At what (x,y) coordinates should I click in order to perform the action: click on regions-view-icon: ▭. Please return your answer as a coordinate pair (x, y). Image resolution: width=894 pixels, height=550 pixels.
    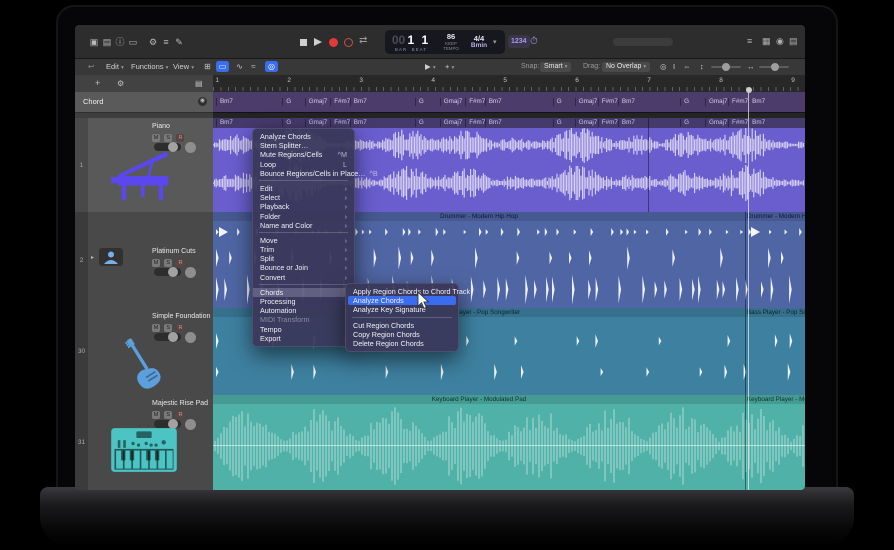
    Looking at the image, I should click on (222, 66).